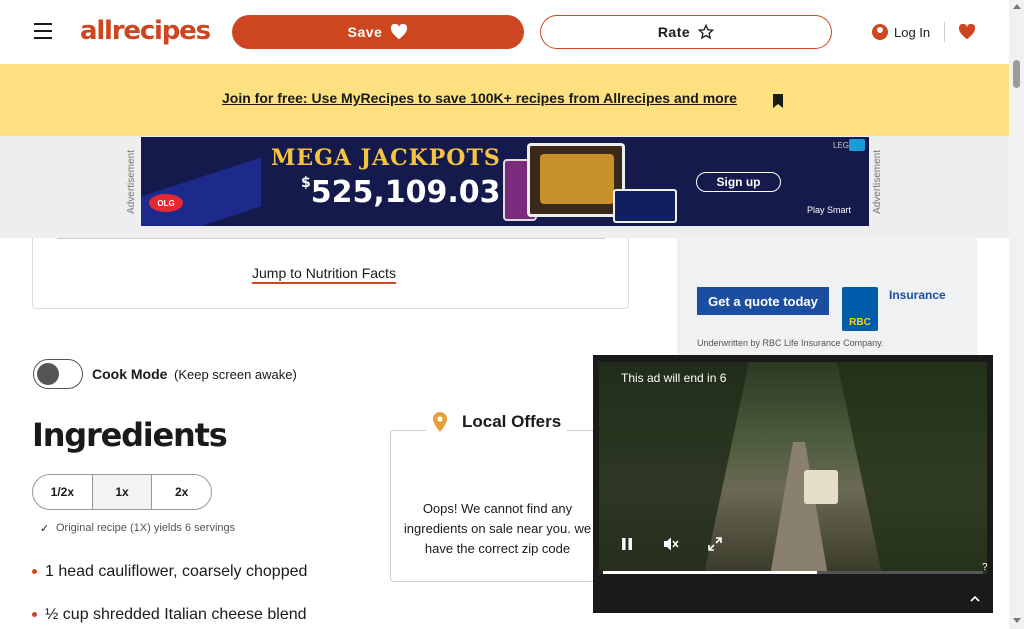  Describe the element at coordinates (671, 544) in the screenshot. I see `mute-icon` at that location.